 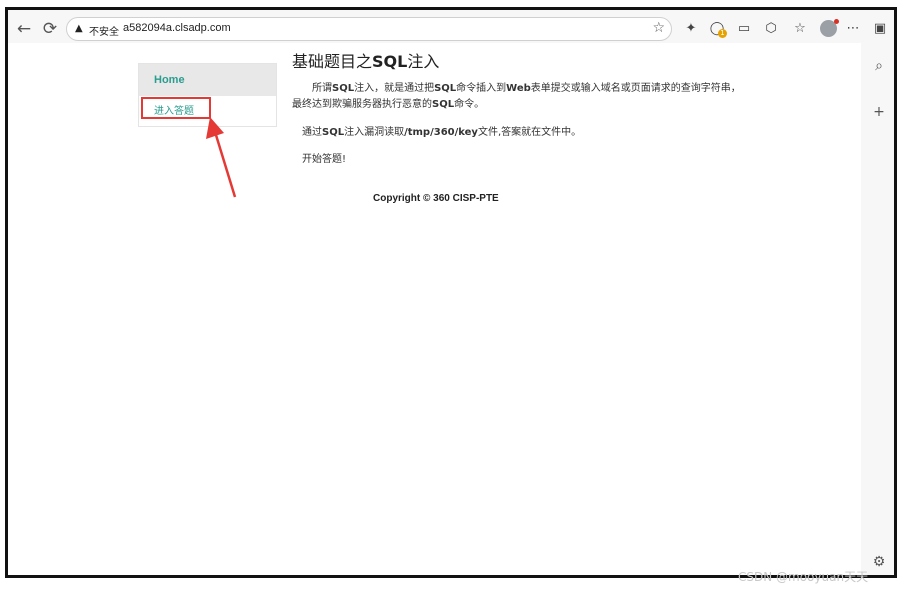 What do you see at coordinates (879, 112) in the screenshot?
I see `add-icon: +` at bounding box center [879, 112].